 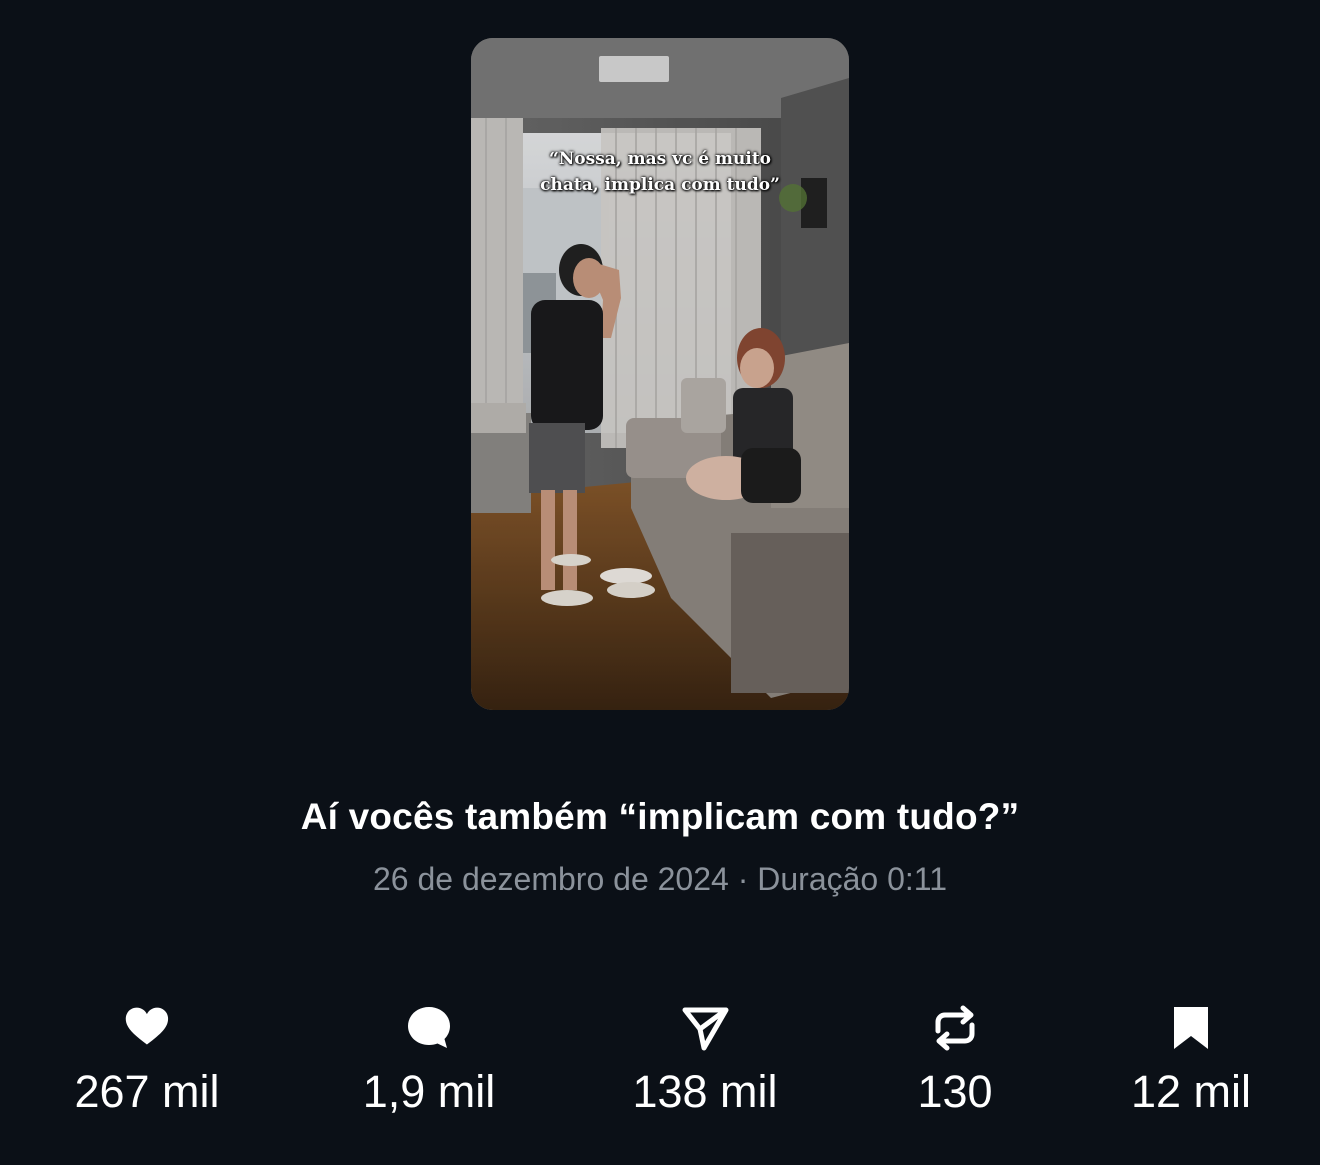 I want to click on comment-icon, so click(x=429, y=1027).